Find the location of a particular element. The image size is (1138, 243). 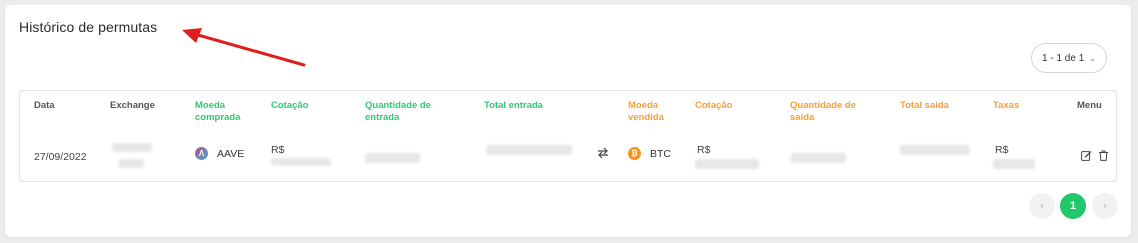

aave-icon: Λ is located at coordinates (201, 153).